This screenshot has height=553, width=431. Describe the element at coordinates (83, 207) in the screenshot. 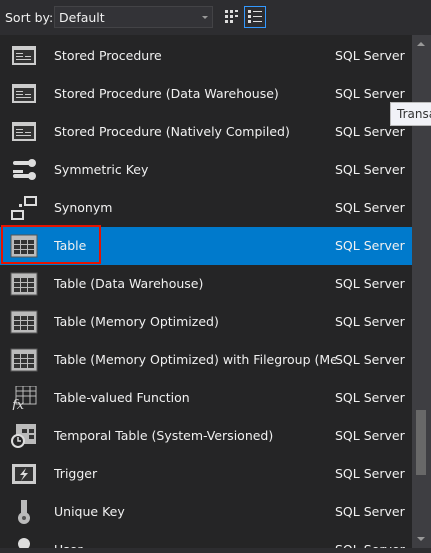

I see `item-name: Synonym` at that location.